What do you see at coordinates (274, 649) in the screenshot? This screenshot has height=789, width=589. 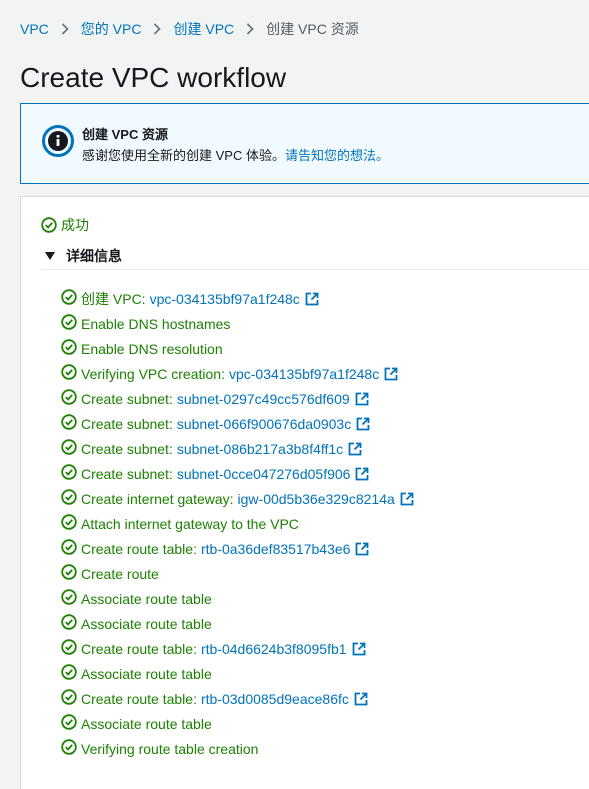 I see `resource-link: rtb-04d6624b3f8095fb1` at bounding box center [274, 649].